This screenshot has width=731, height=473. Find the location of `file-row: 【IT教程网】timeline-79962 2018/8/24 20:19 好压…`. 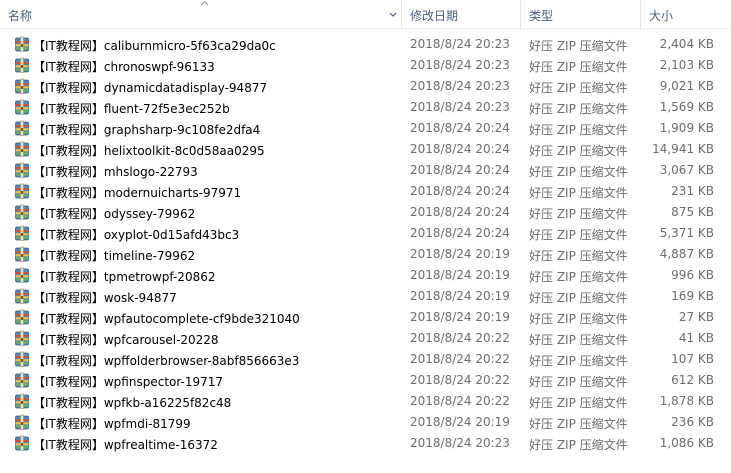

file-row: 【IT教程网】timeline-79962 2018/8/24 20:19 好压… is located at coordinates (360, 254).